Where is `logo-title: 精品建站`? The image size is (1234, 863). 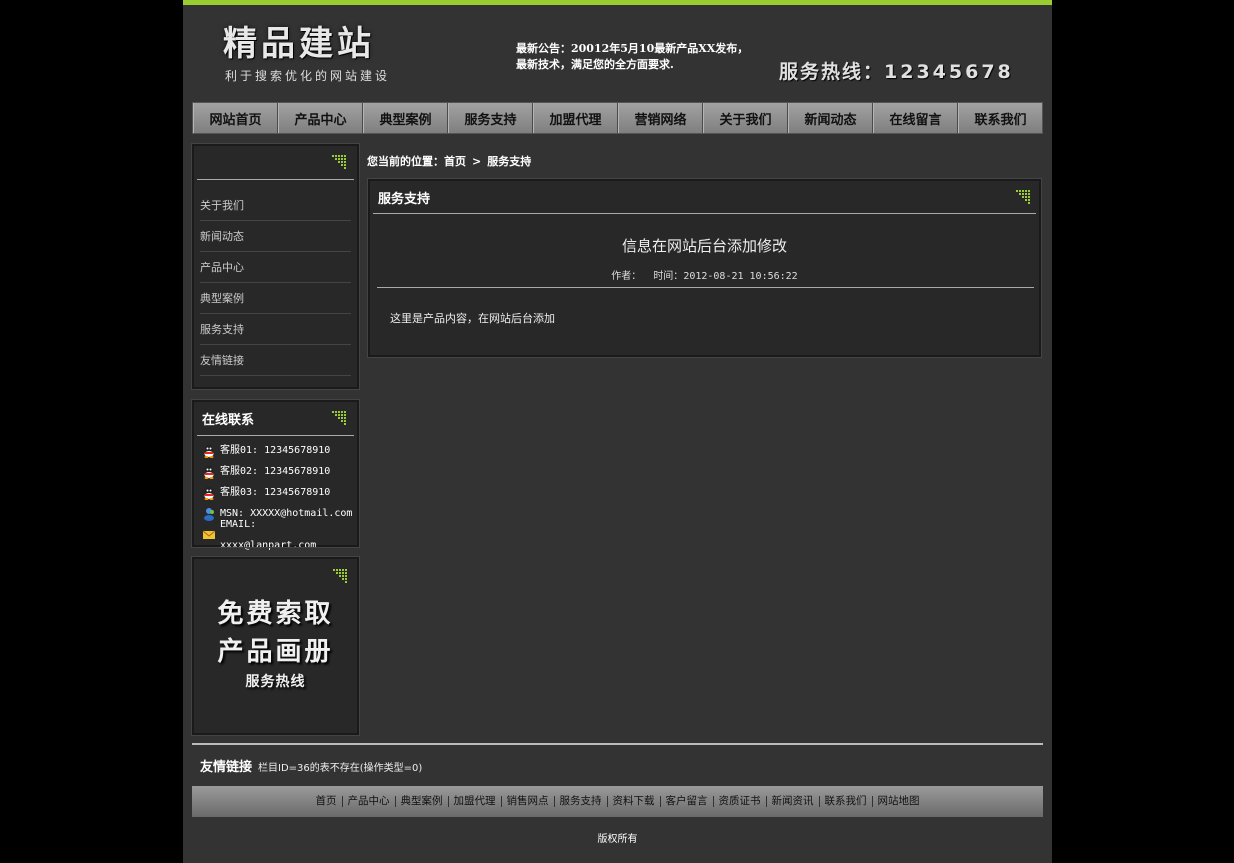 logo-title: 精品建站 is located at coordinates (299, 44).